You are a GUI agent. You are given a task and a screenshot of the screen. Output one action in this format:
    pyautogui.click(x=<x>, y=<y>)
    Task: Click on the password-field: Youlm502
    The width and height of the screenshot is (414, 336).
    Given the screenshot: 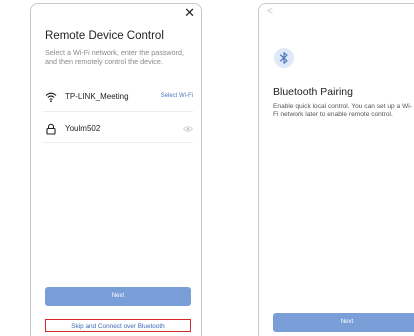 What is the action you would take?
    pyautogui.click(x=118, y=130)
    